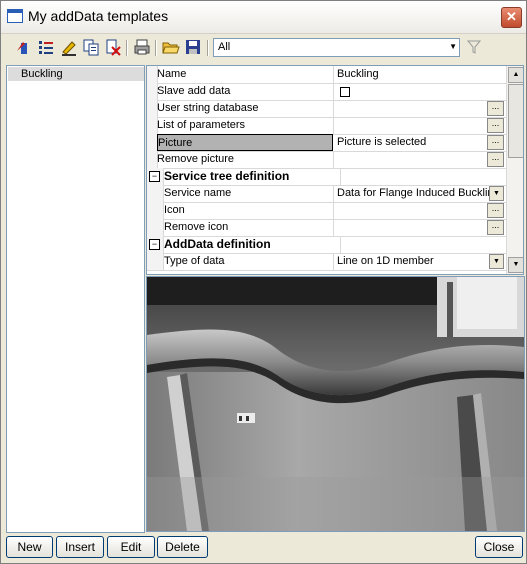 This screenshot has height=564, width=527. I want to click on close-window-button: ✕, so click(511, 17).